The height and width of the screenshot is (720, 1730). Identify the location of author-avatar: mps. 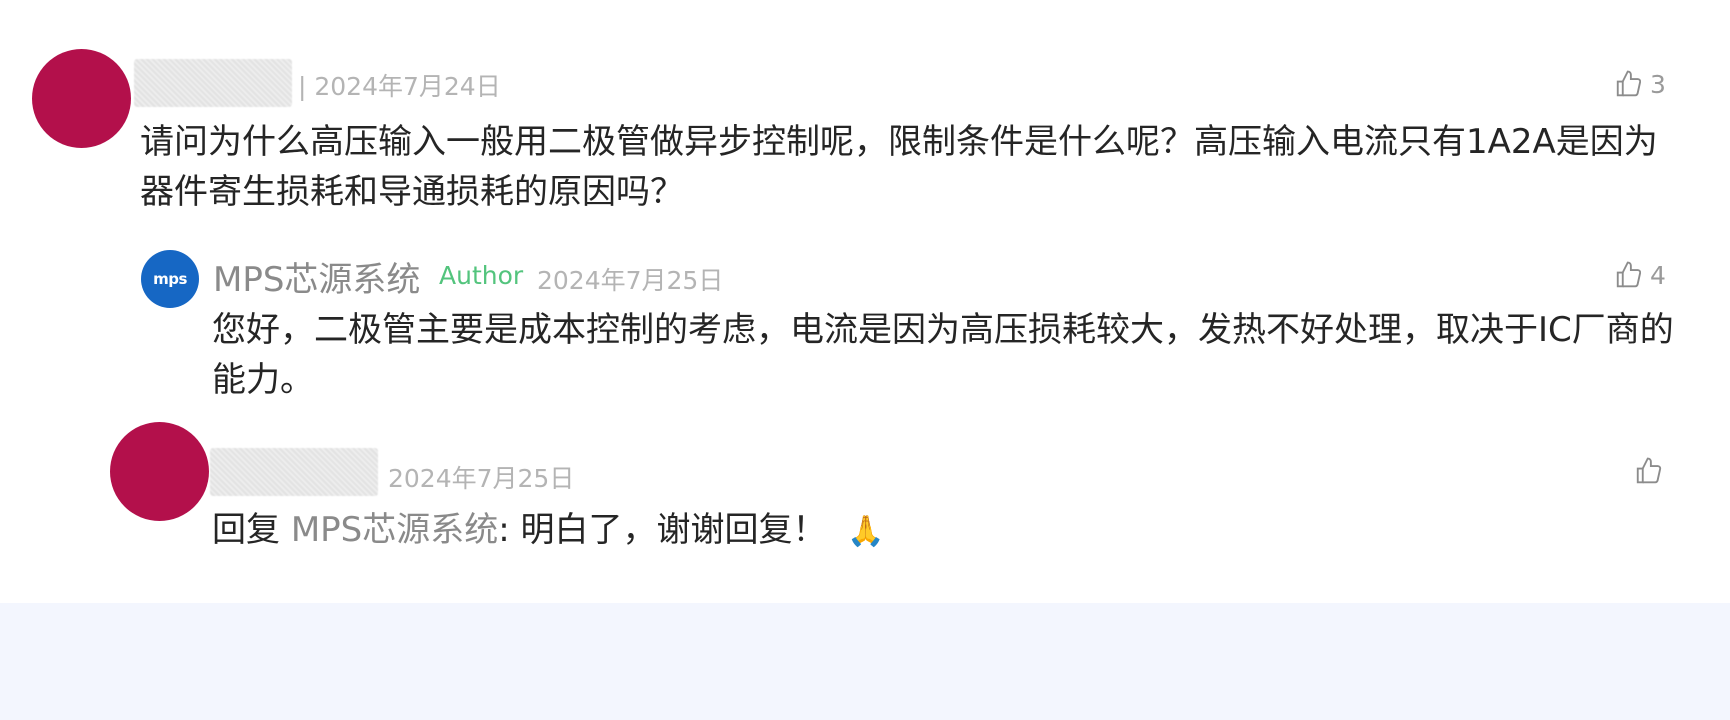
(170, 279).